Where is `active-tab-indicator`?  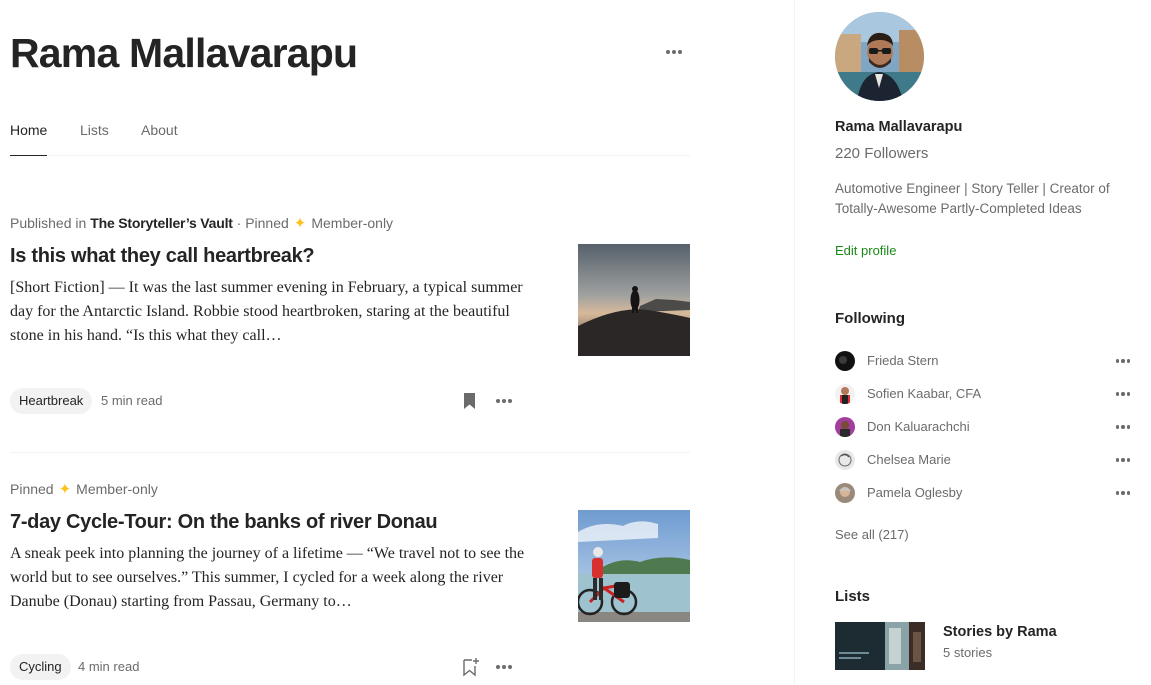
active-tab-indicator is located at coordinates (28, 155).